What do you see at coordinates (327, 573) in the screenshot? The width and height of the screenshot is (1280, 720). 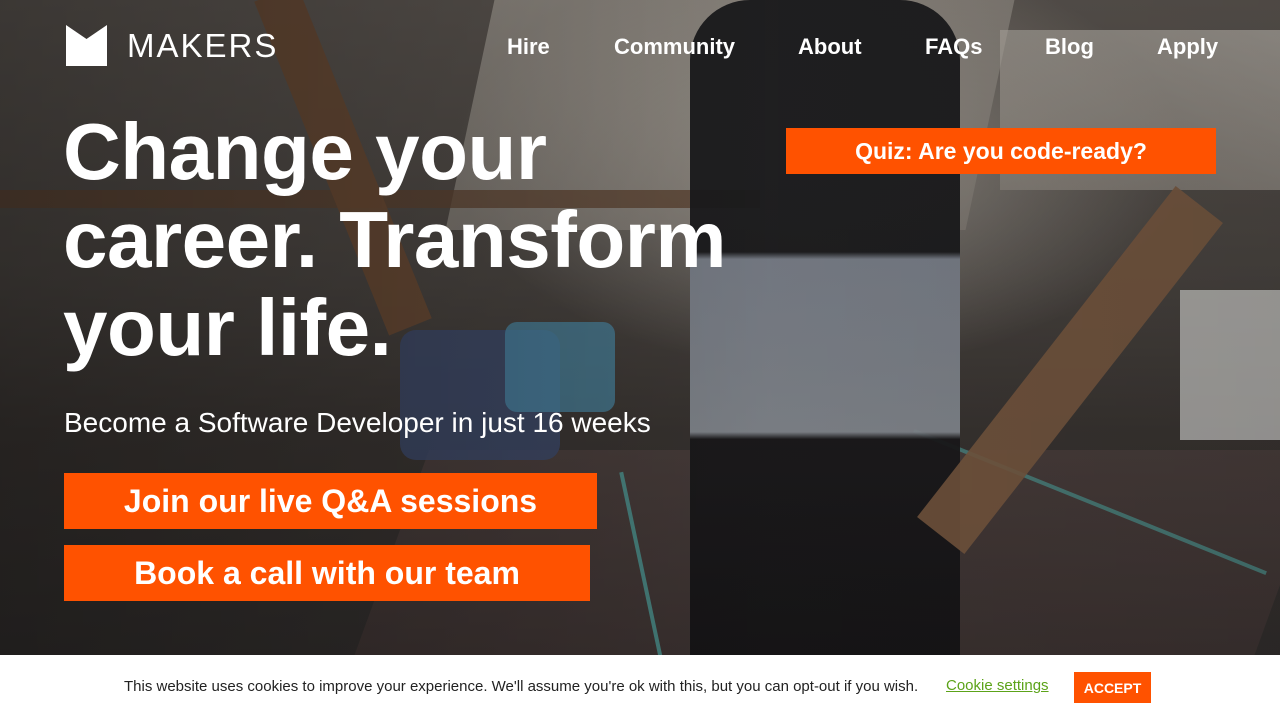 I see `book-call-button: Book a call with our team` at bounding box center [327, 573].